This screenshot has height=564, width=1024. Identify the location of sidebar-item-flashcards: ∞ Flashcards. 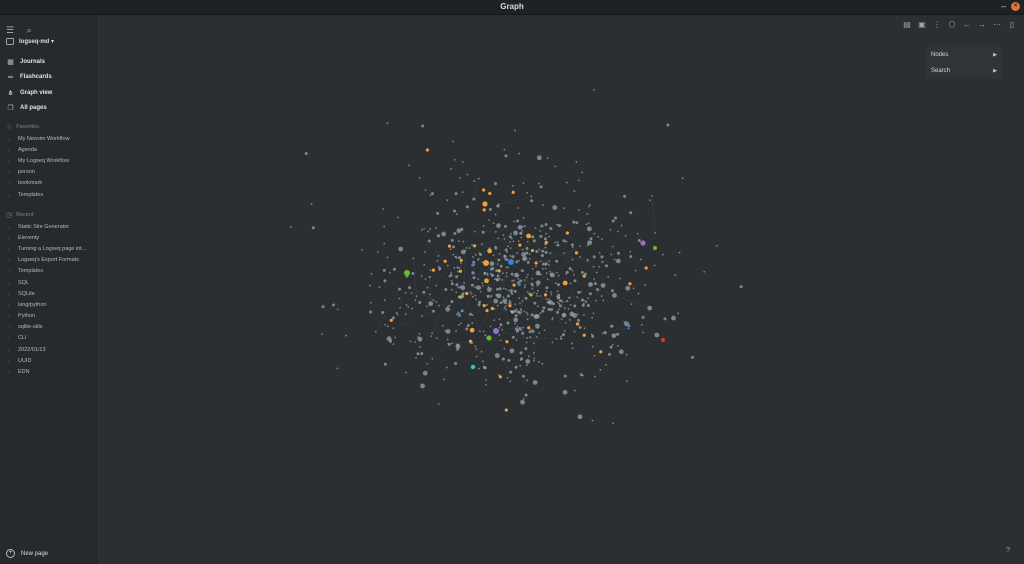
(29, 78).